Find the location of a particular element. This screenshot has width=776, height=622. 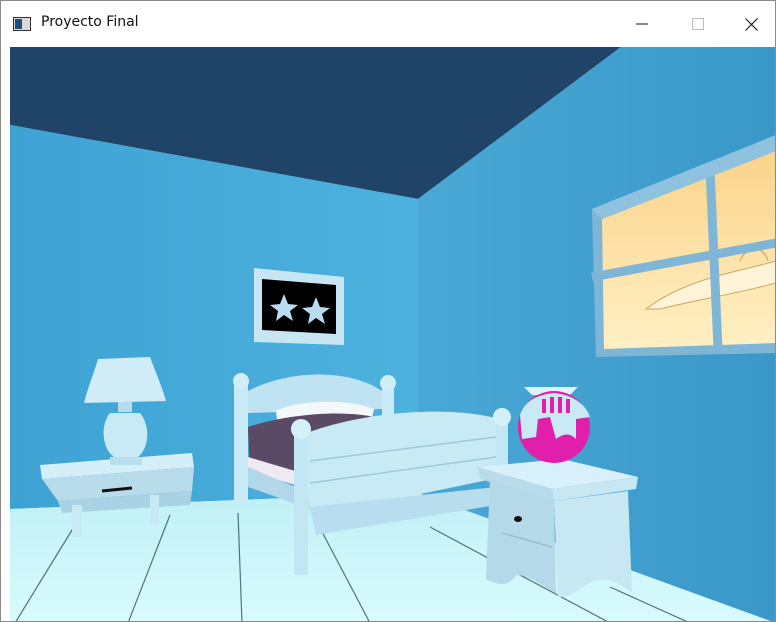

close-button is located at coordinates (750, 24).